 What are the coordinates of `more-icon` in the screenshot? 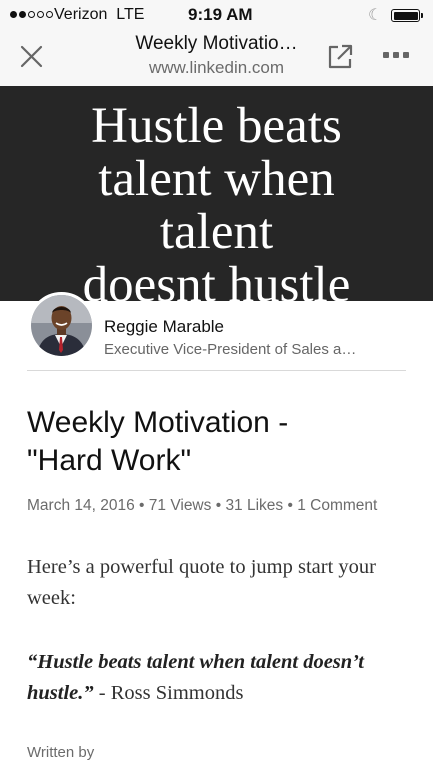 It's located at (386, 55).